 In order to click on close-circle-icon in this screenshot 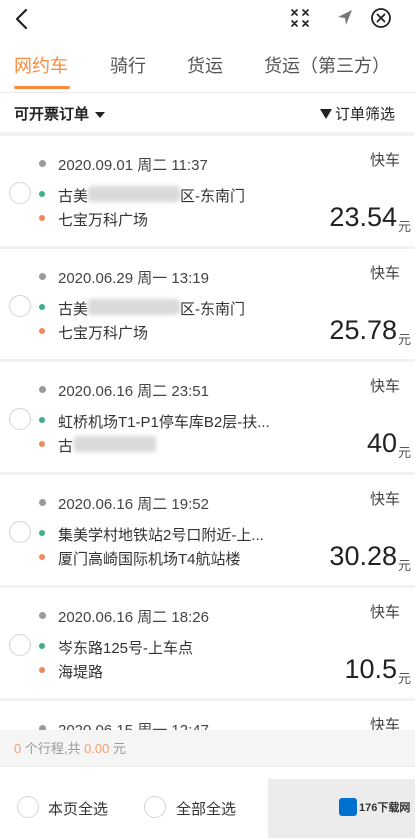, I will do `click(381, 18)`.